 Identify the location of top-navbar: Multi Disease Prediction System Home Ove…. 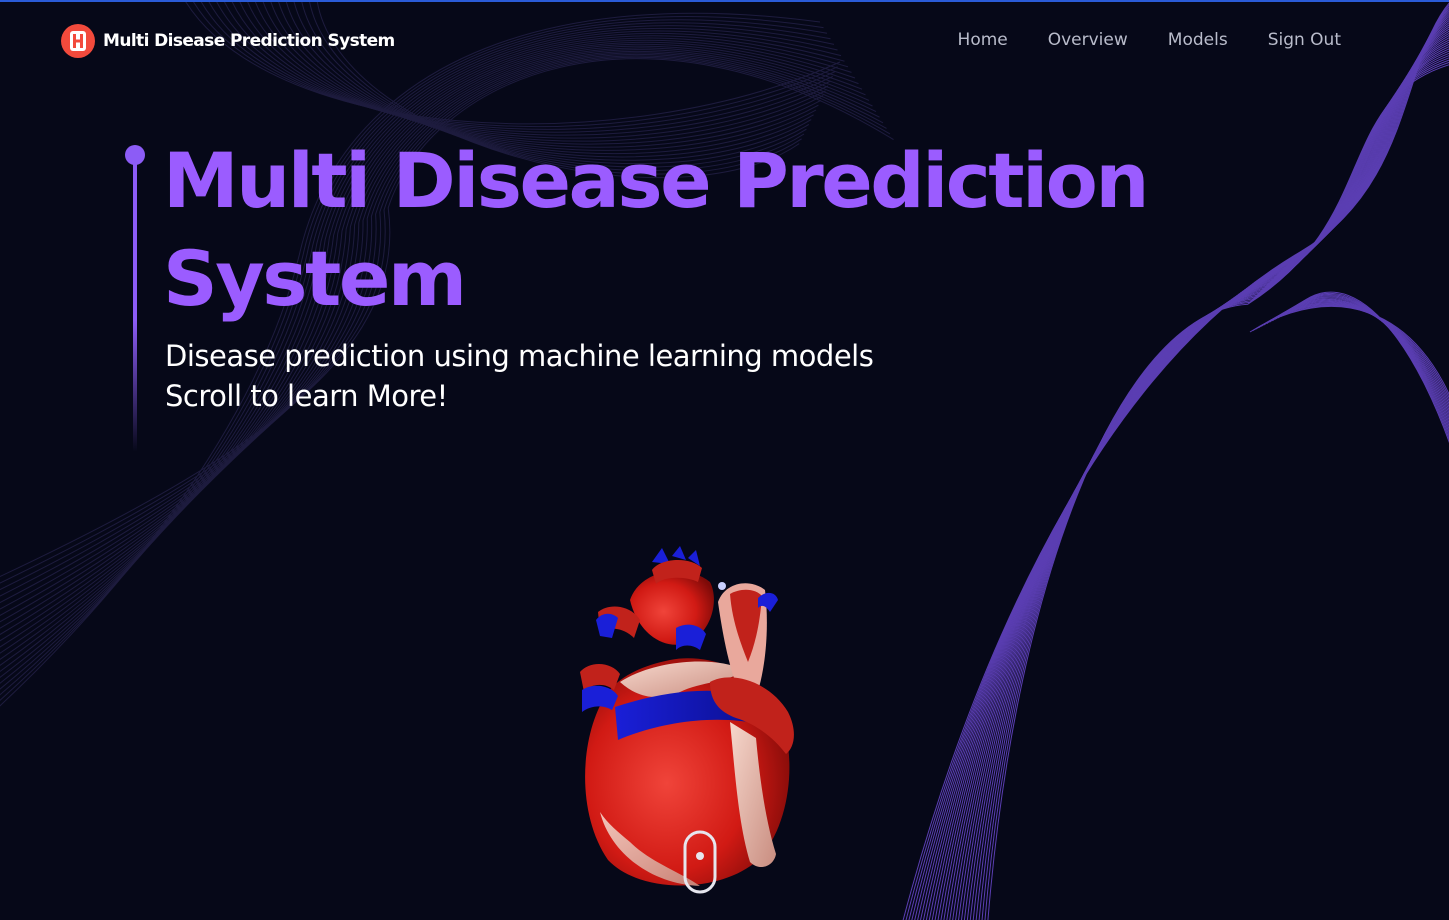
(724, 42).